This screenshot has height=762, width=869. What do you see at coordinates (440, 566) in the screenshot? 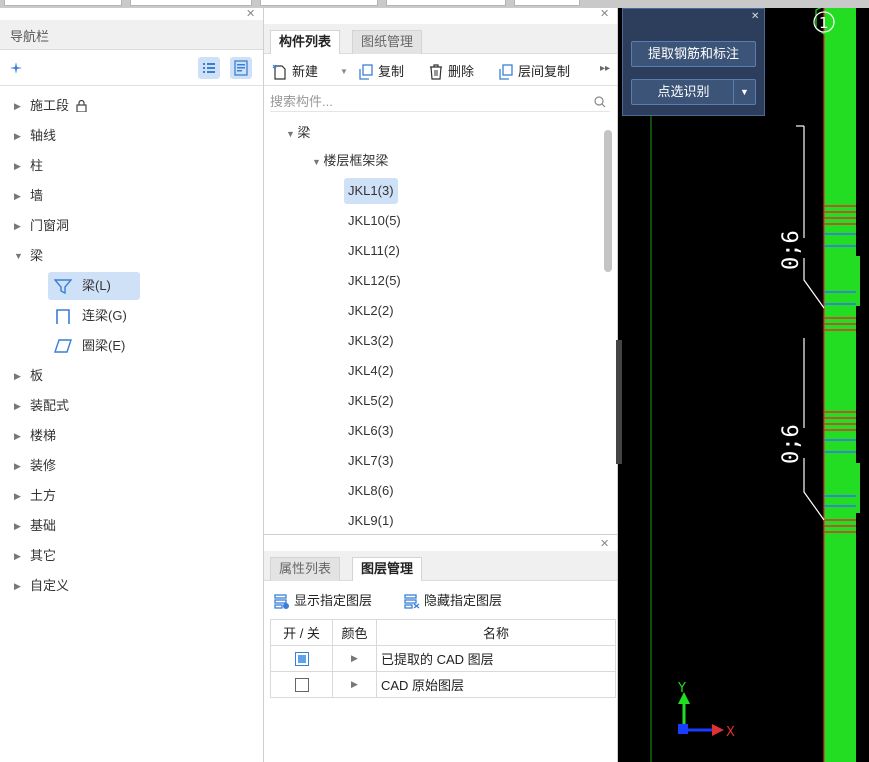
I see `layer-tabbar: 属性列表 图层管理` at bounding box center [440, 566].